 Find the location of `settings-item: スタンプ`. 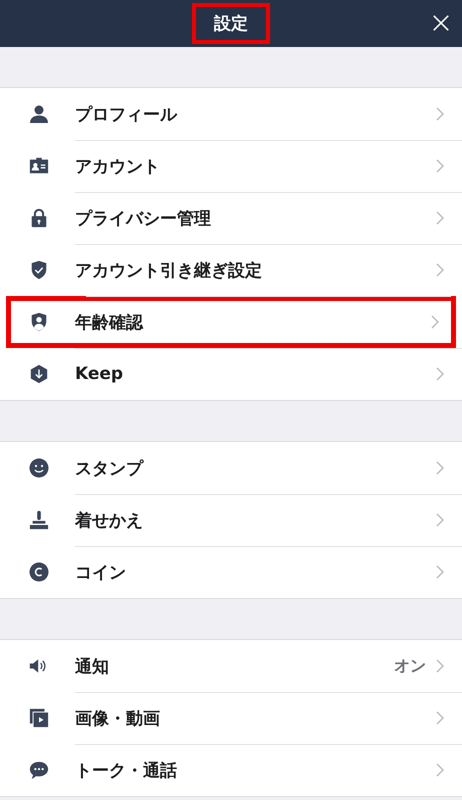

settings-item: スタンプ is located at coordinates (231, 468).